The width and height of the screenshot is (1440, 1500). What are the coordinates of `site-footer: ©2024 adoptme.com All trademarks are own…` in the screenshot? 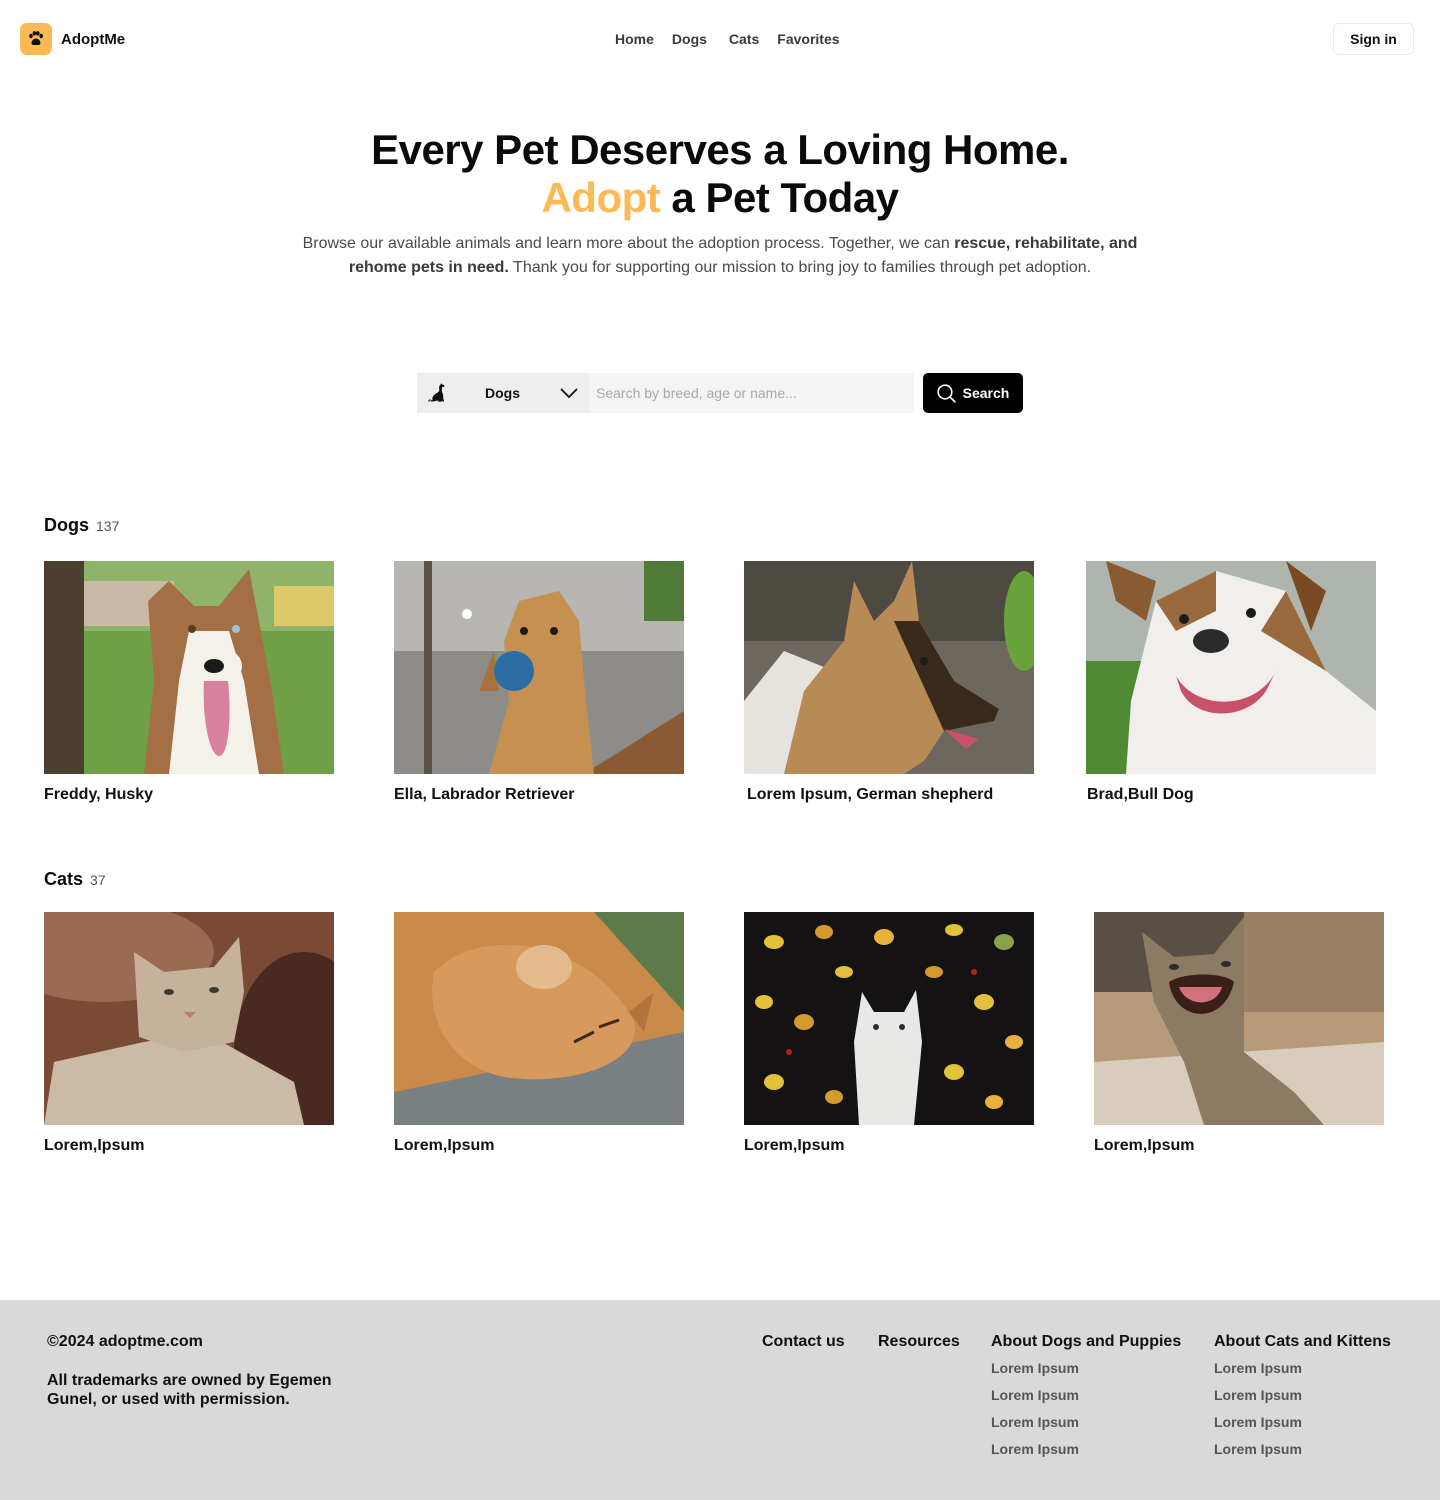 It's located at (720, 1400).